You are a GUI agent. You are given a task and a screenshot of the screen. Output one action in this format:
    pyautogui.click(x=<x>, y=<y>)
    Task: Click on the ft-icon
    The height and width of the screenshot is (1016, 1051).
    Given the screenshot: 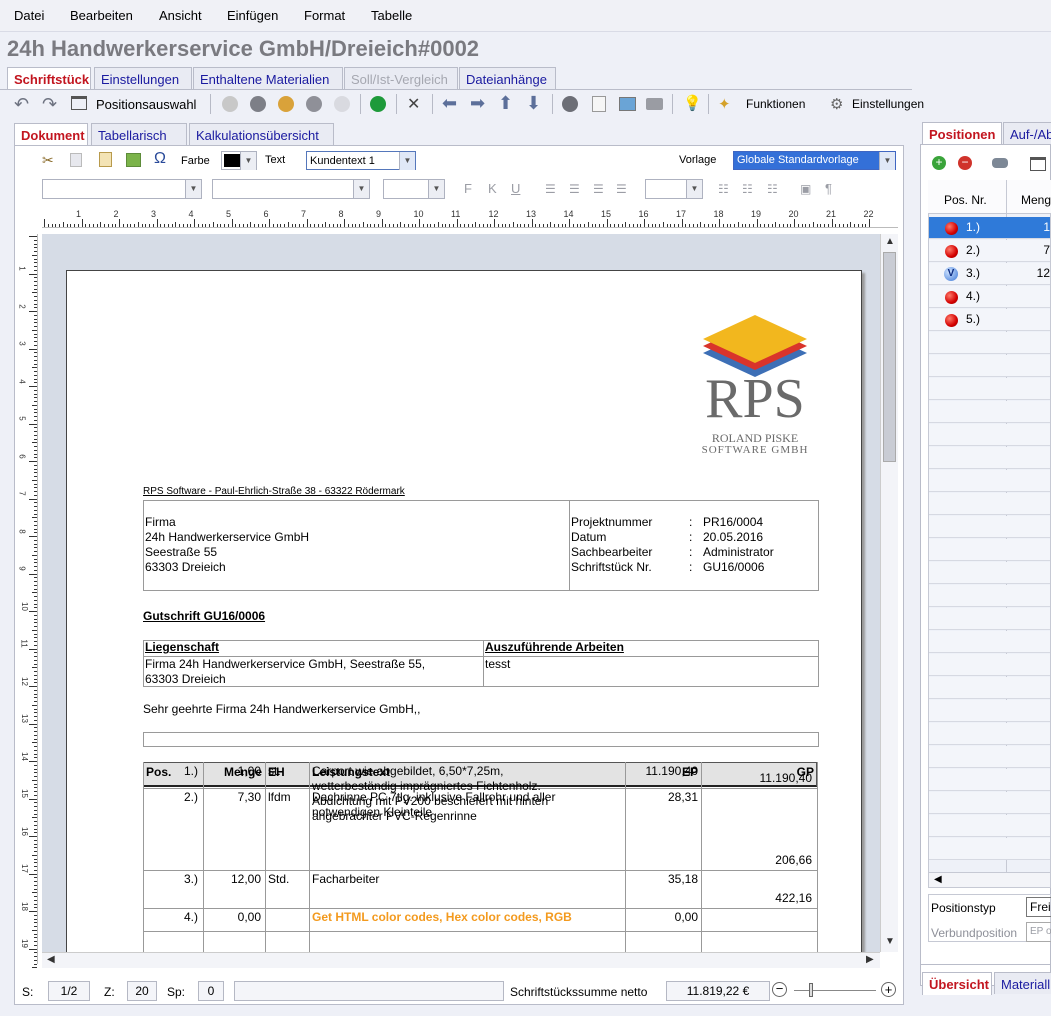 What is the action you would take?
    pyautogui.click(x=342, y=104)
    